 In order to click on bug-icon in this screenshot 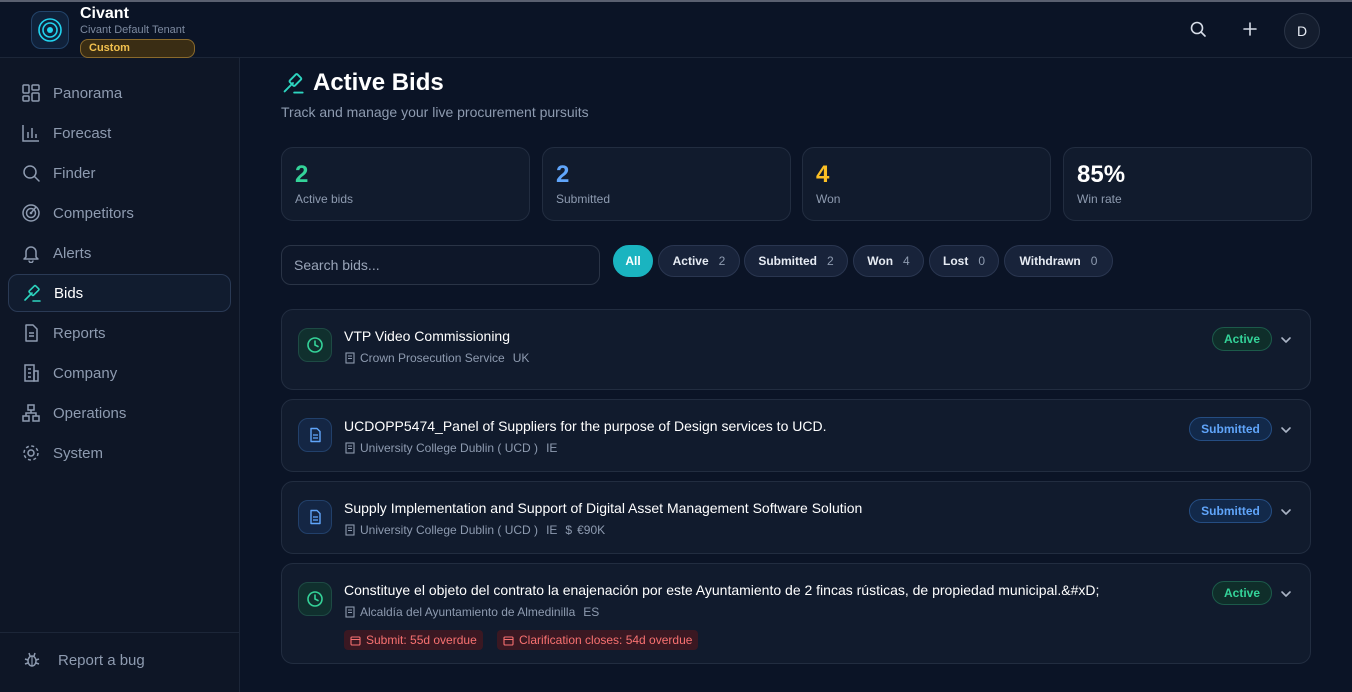, I will do `click(32, 659)`.